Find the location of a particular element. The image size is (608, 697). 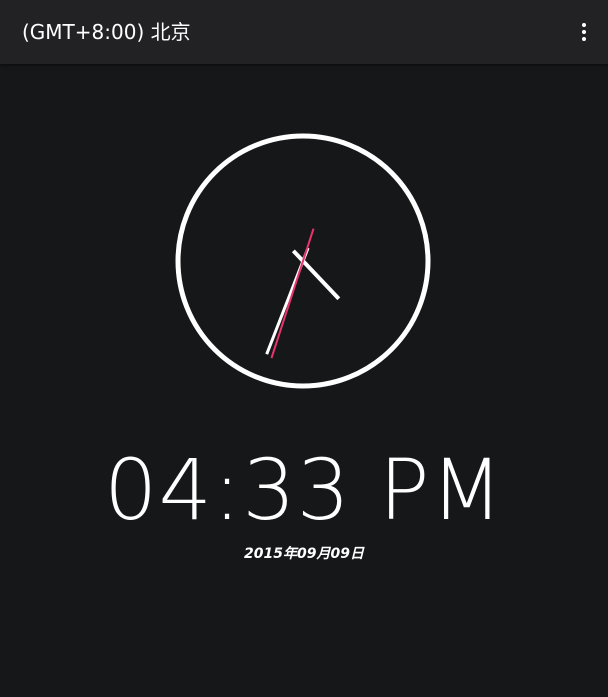

app-toolbar: (GMT+8:00) 北京 is located at coordinates (304, 32).